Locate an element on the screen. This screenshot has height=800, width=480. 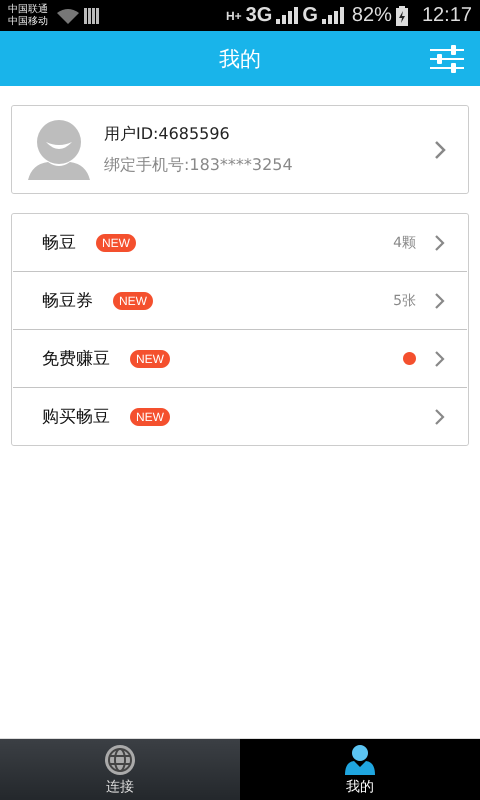
clock: 12:17 is located at coordinates (447, 15).